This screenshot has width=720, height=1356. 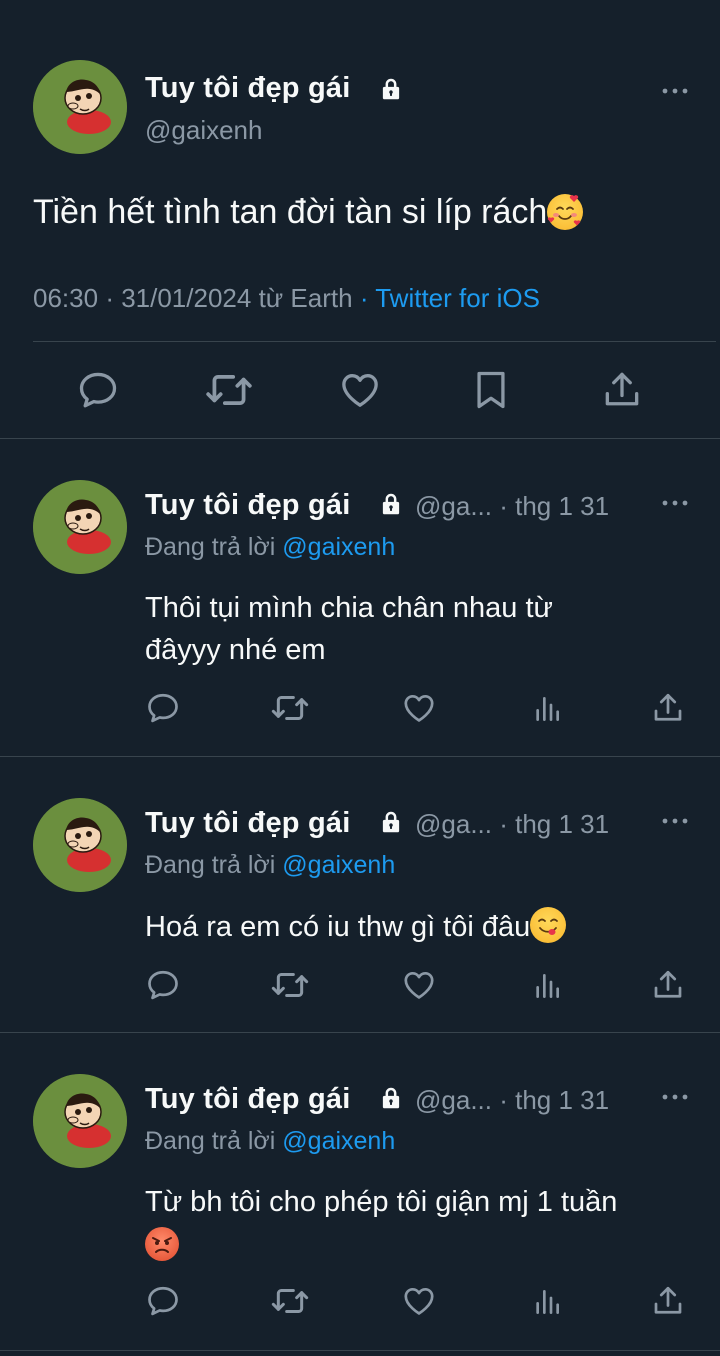 I want to click on tweet-emoji-line, so click(x=425, y=1244).